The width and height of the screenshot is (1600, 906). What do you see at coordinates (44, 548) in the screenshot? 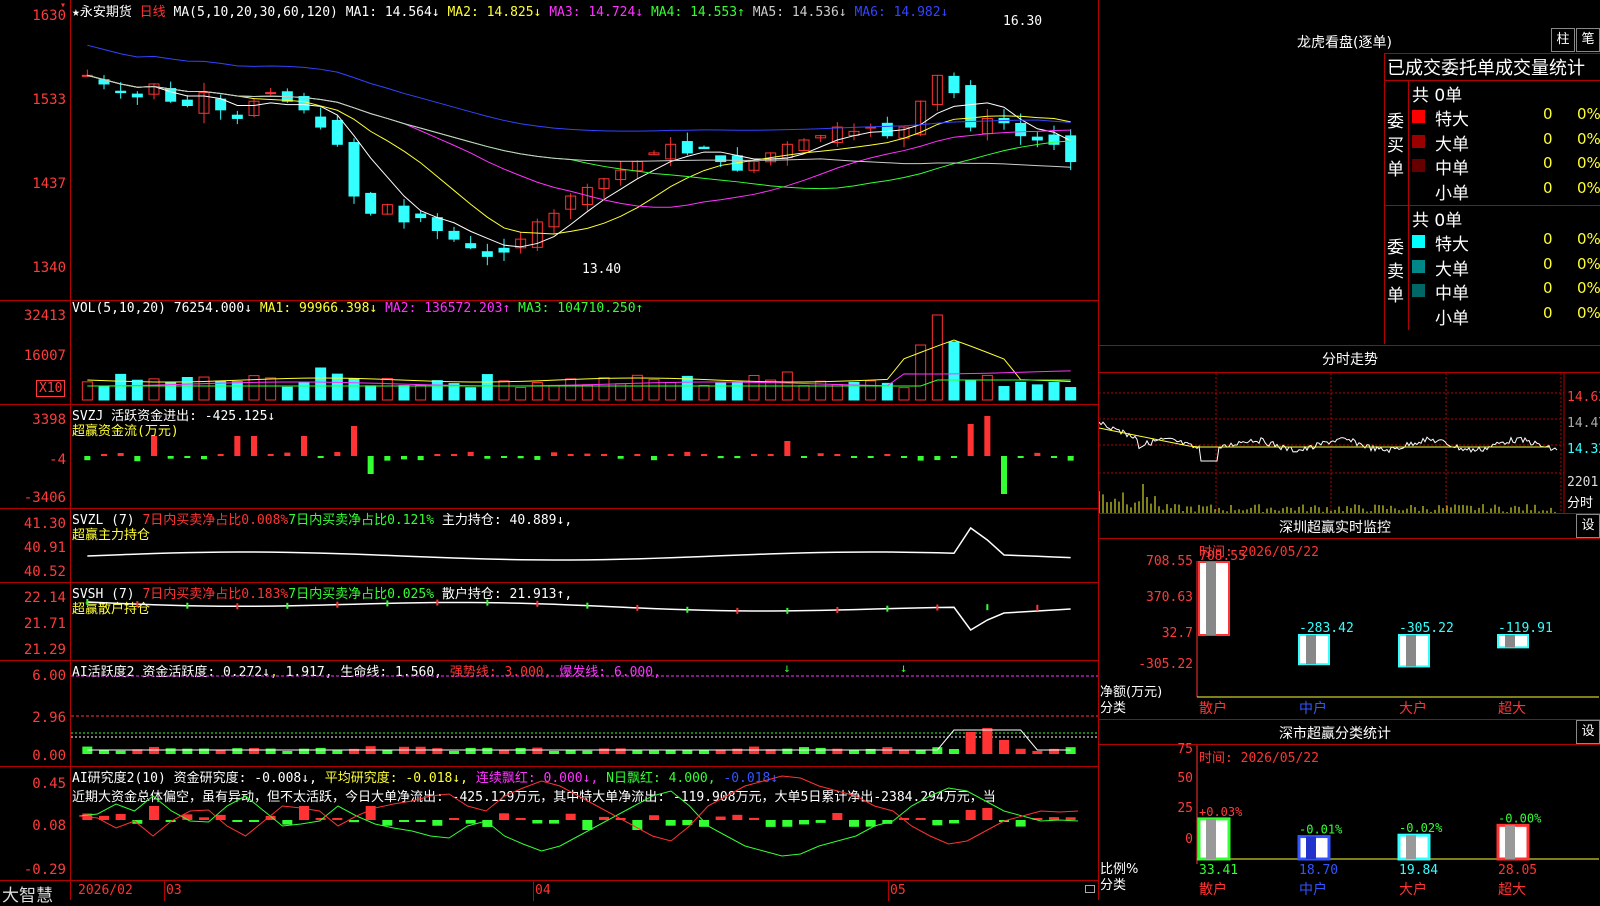
I see `y-tick: 40.91` at bounding box center [44, 548].